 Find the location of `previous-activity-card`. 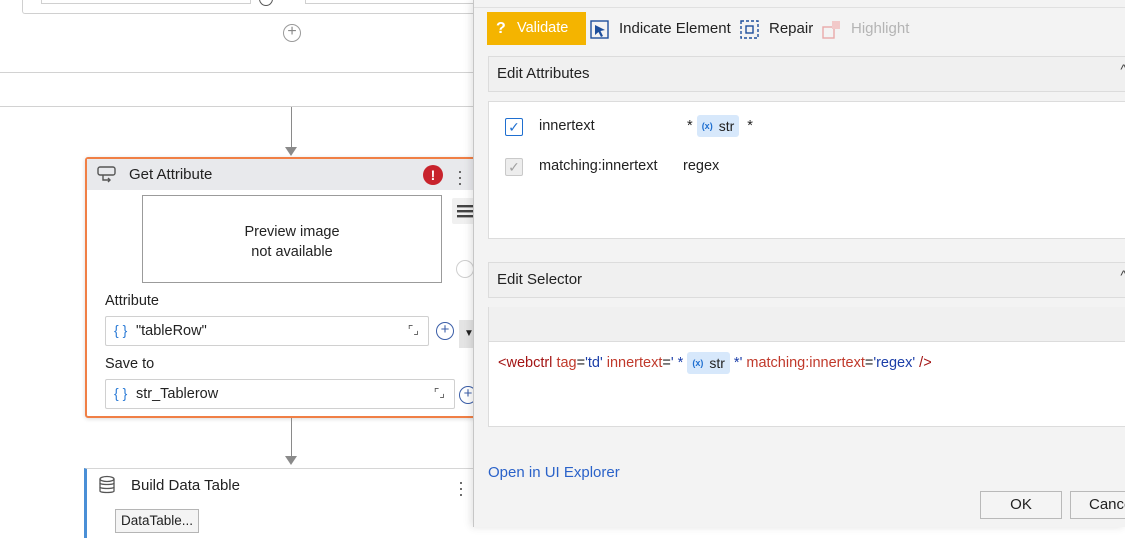

previous-activity-card is located at coordinates (249, 7).